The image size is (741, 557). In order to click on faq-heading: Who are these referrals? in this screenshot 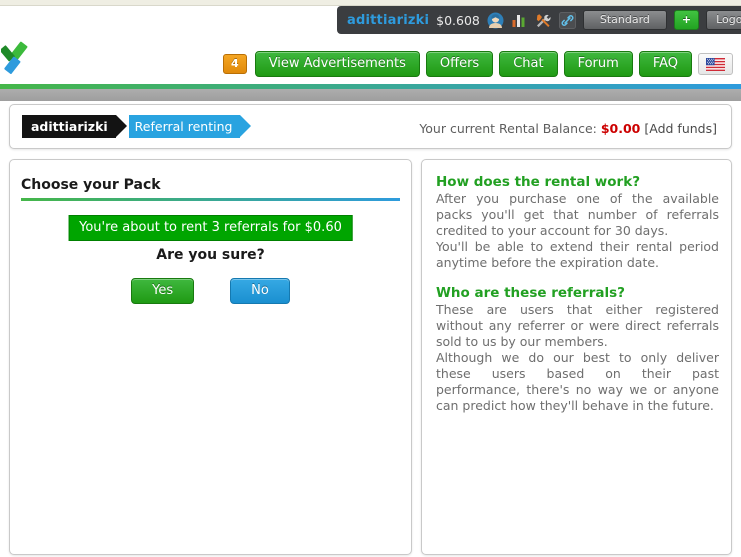, I will do `click(530, 293)`.